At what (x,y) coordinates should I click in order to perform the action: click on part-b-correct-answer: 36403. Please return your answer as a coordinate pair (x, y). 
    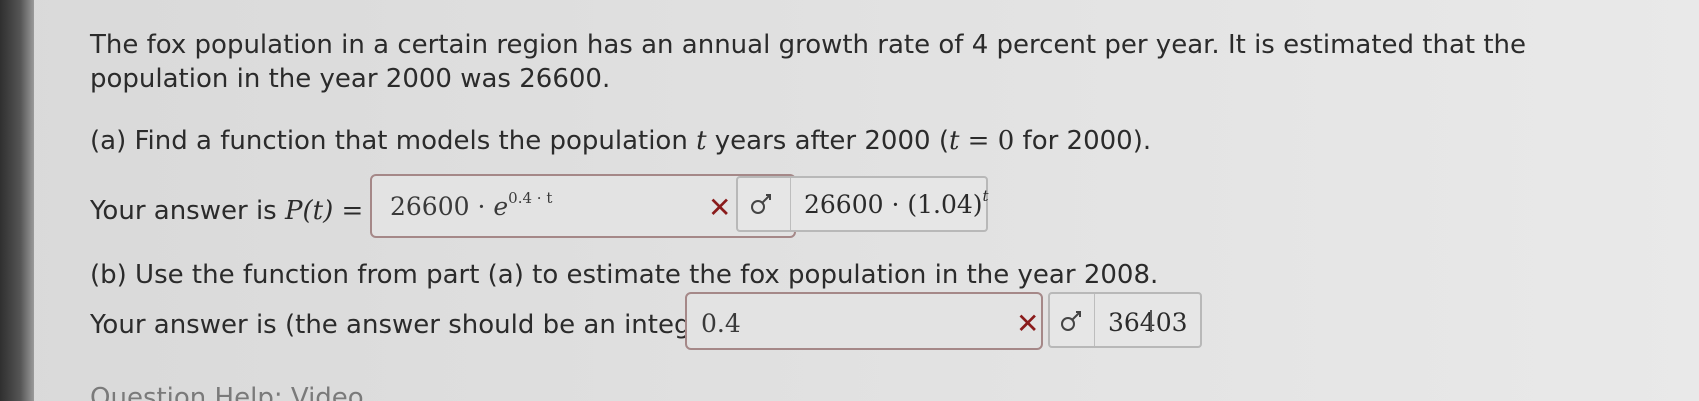
    Looking at the image, I should click on (1125, 320).